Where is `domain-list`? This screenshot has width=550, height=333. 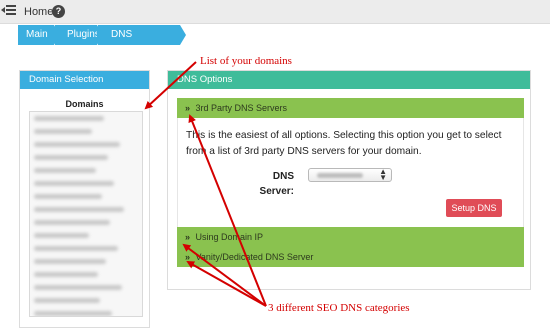 domain-list is located at coordinates (86, 214).